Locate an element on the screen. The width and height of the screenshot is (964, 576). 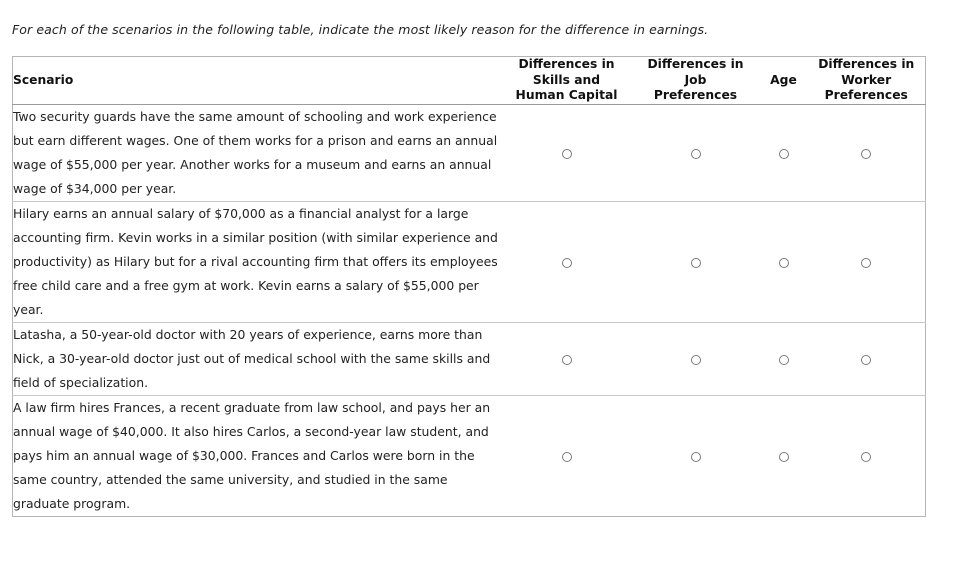
radio-button-row1-job-preferences is located at coordinates (695, 153).